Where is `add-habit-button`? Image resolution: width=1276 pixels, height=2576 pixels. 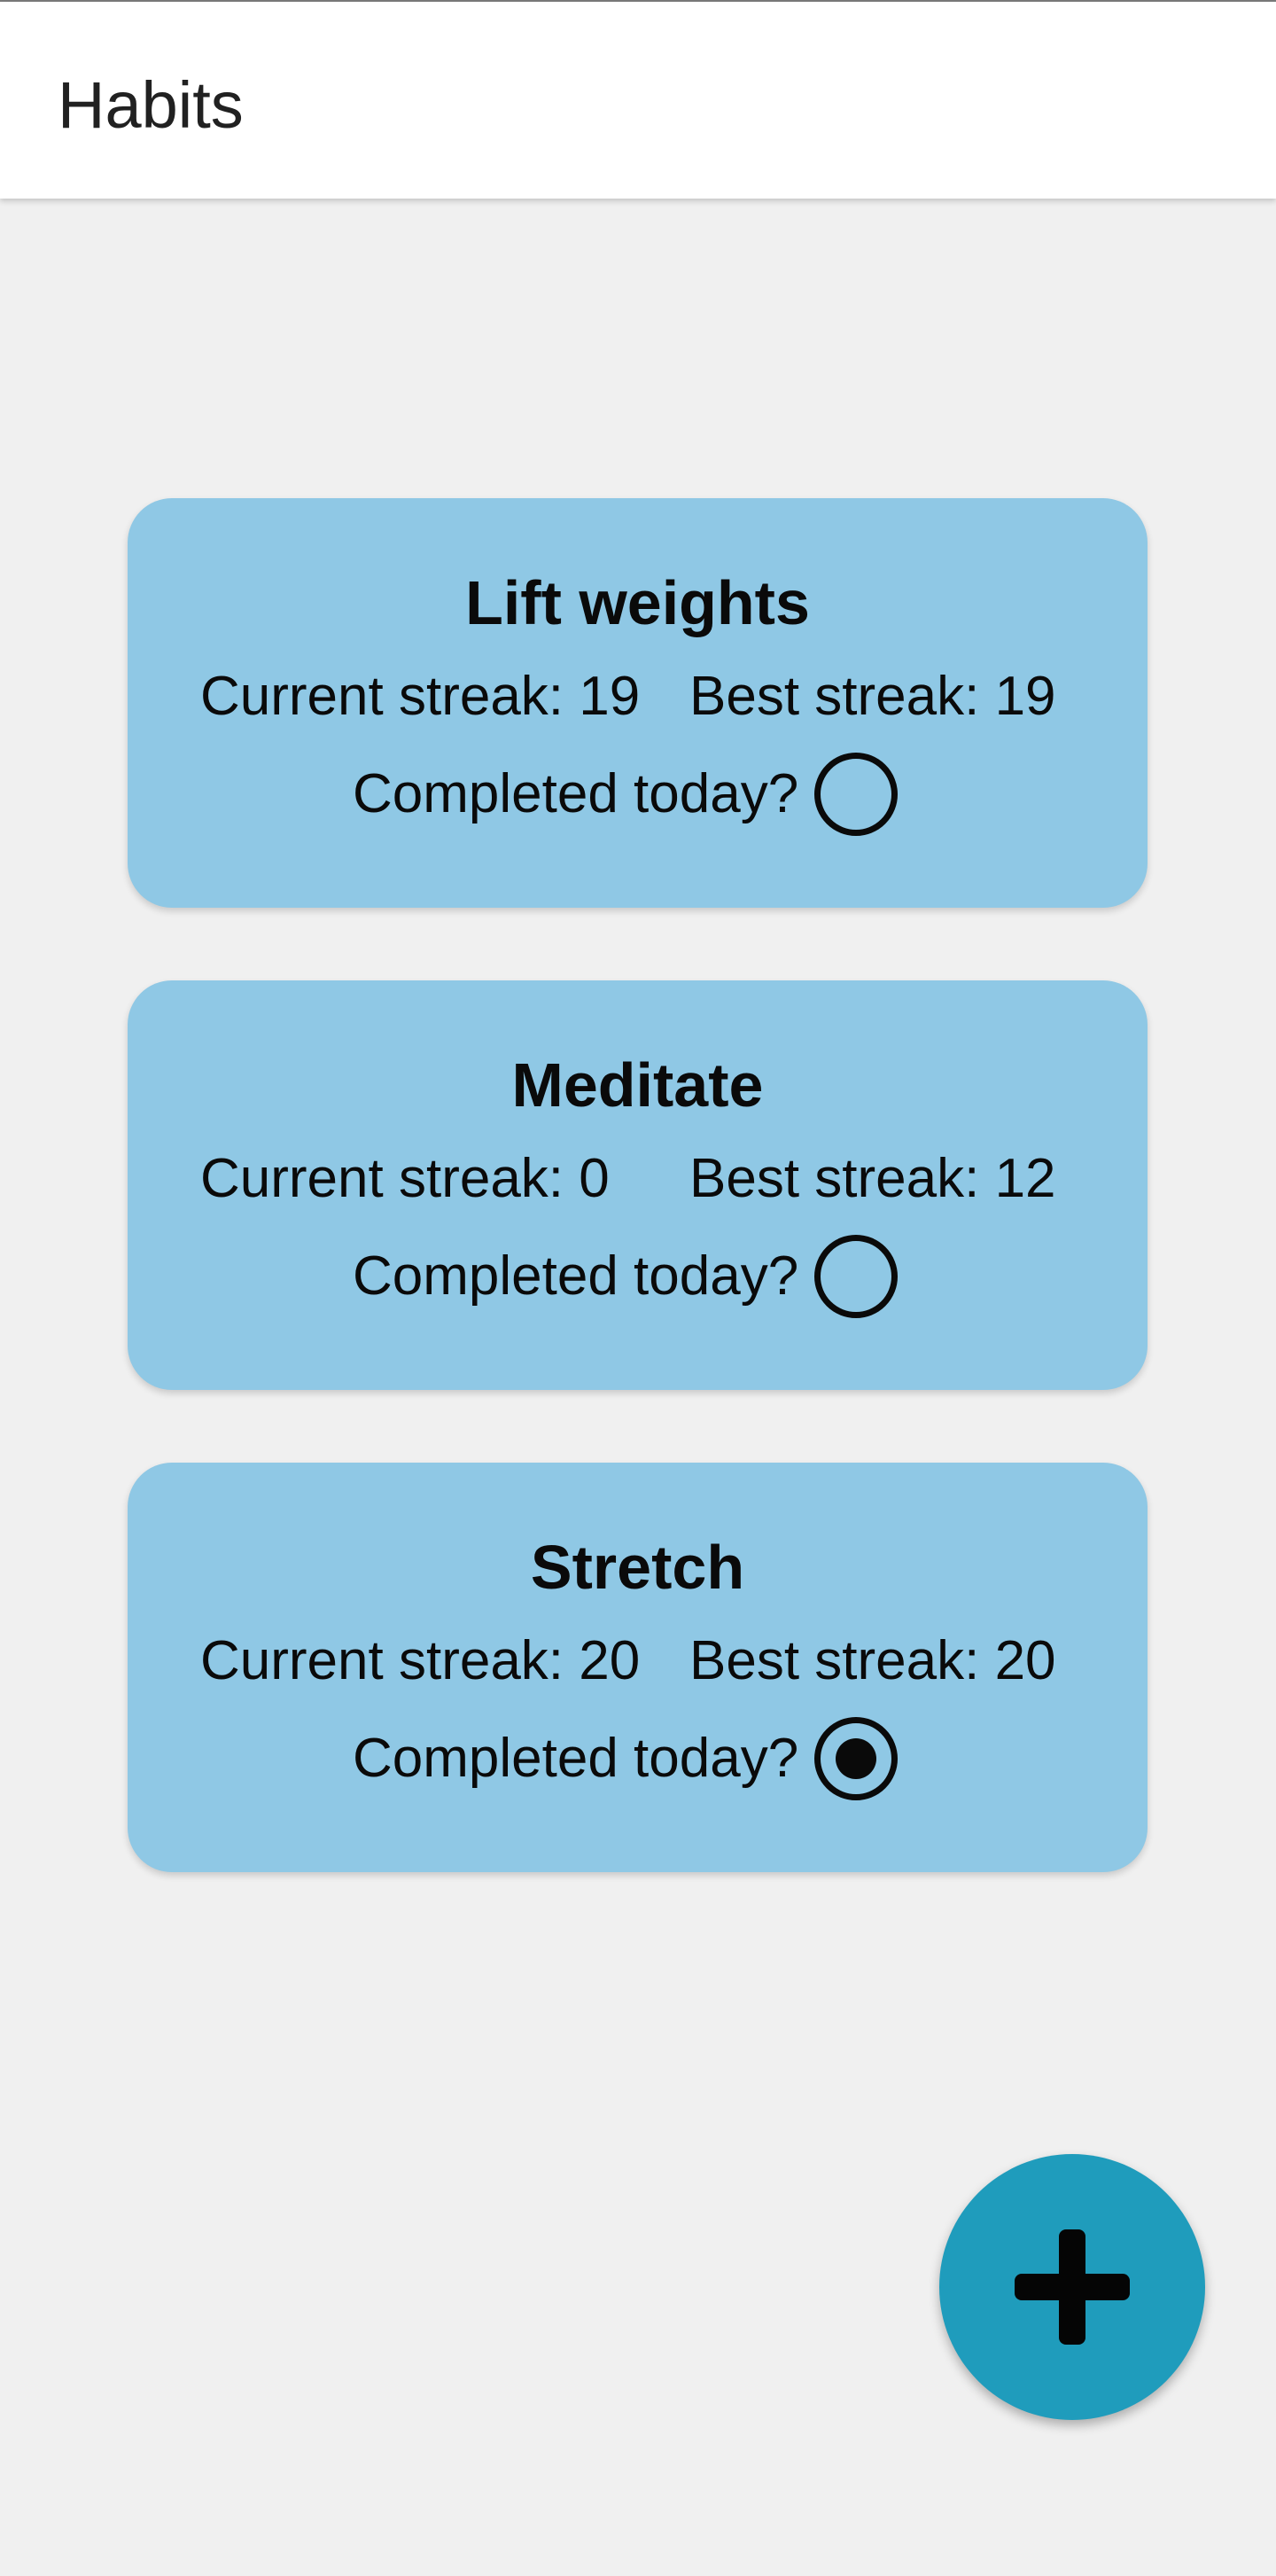
add-habit-button is located at coordinates (1072, 2287).